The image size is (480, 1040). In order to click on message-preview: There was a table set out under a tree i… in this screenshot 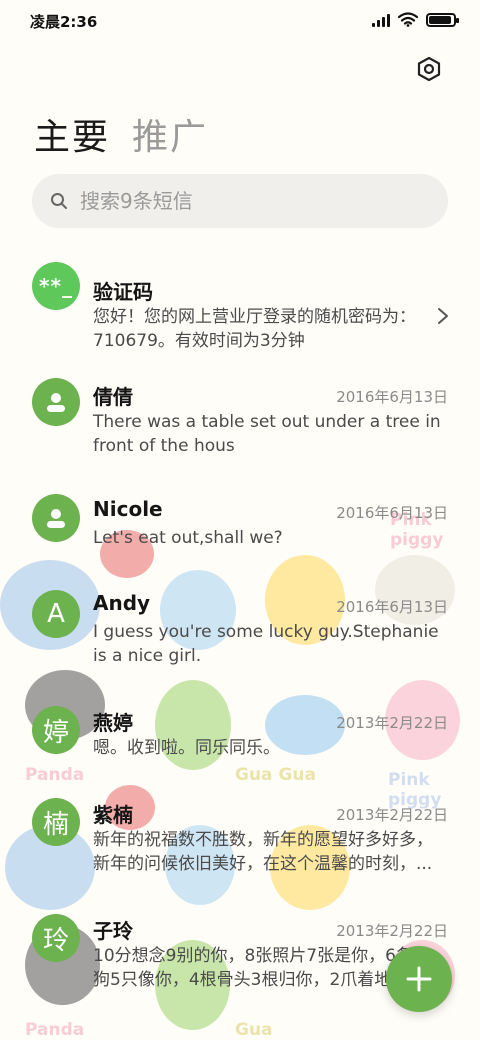, I will do `click(267, 434)`.